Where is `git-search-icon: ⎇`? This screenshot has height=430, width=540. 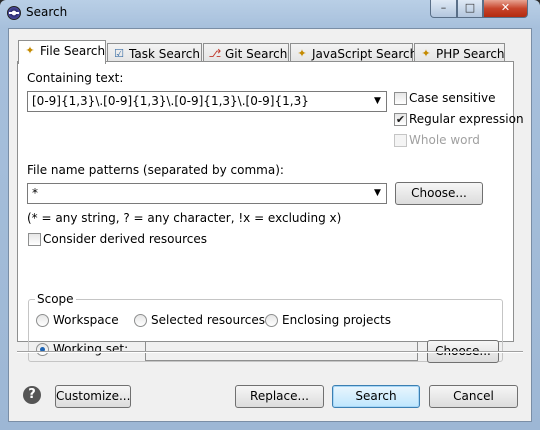 git-search-icon: ⎇ is located at coordinates (215, 53).